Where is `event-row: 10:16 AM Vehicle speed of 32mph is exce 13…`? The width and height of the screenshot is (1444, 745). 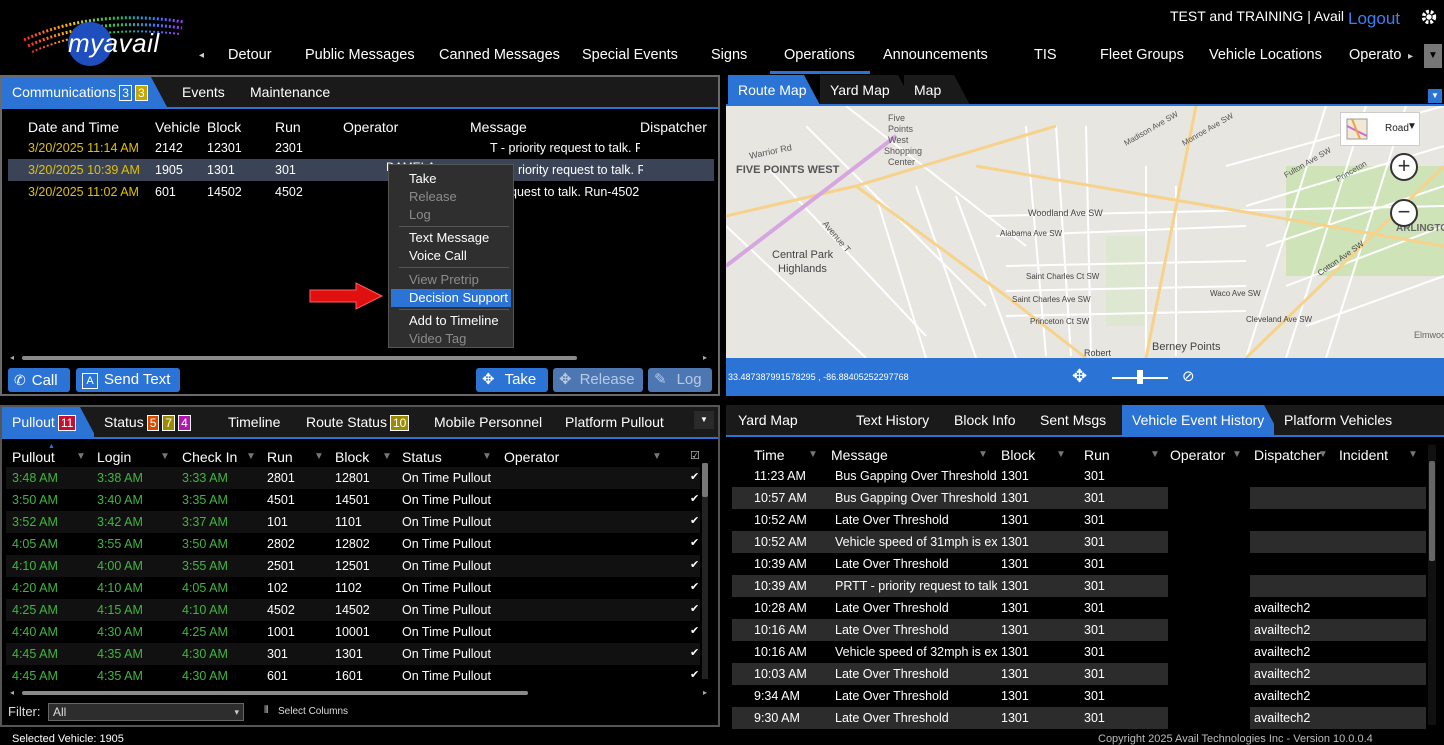
event-row: 10:16 AM Vehicle speed of 32mph is exce 13… is located at coordinates (1079, 652).